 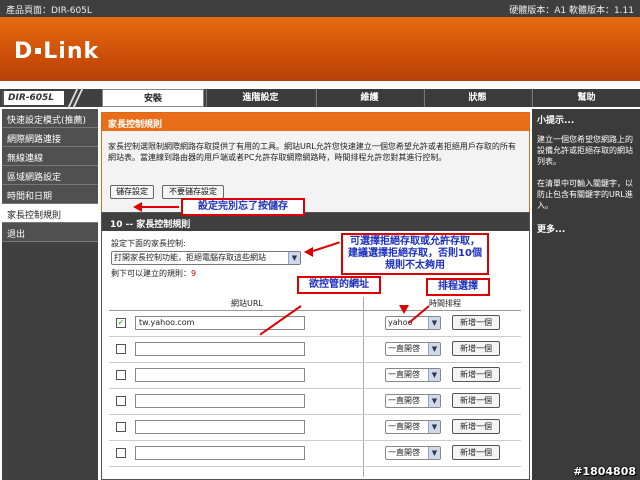 What do you see at coordinates (57, 51) in the screenshot?
I see `dlink-logo: D Link` at bounding box center [57, 51].